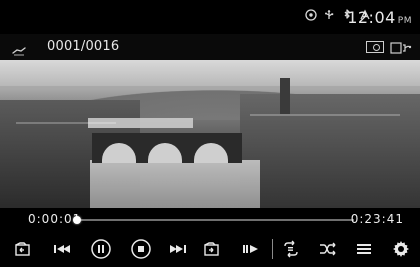 The height and width of the screenshot is (267, 420). What do you see at coordinates (328, 249) in the screenshot?
I see `shuffle-icon` at bounding box center [328, 249].